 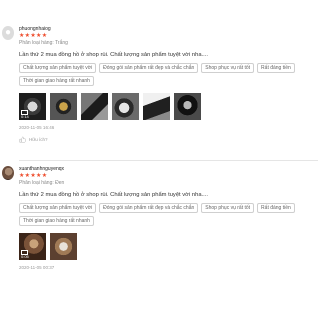 I want to click on review-divider, so click(x=168, y=160).